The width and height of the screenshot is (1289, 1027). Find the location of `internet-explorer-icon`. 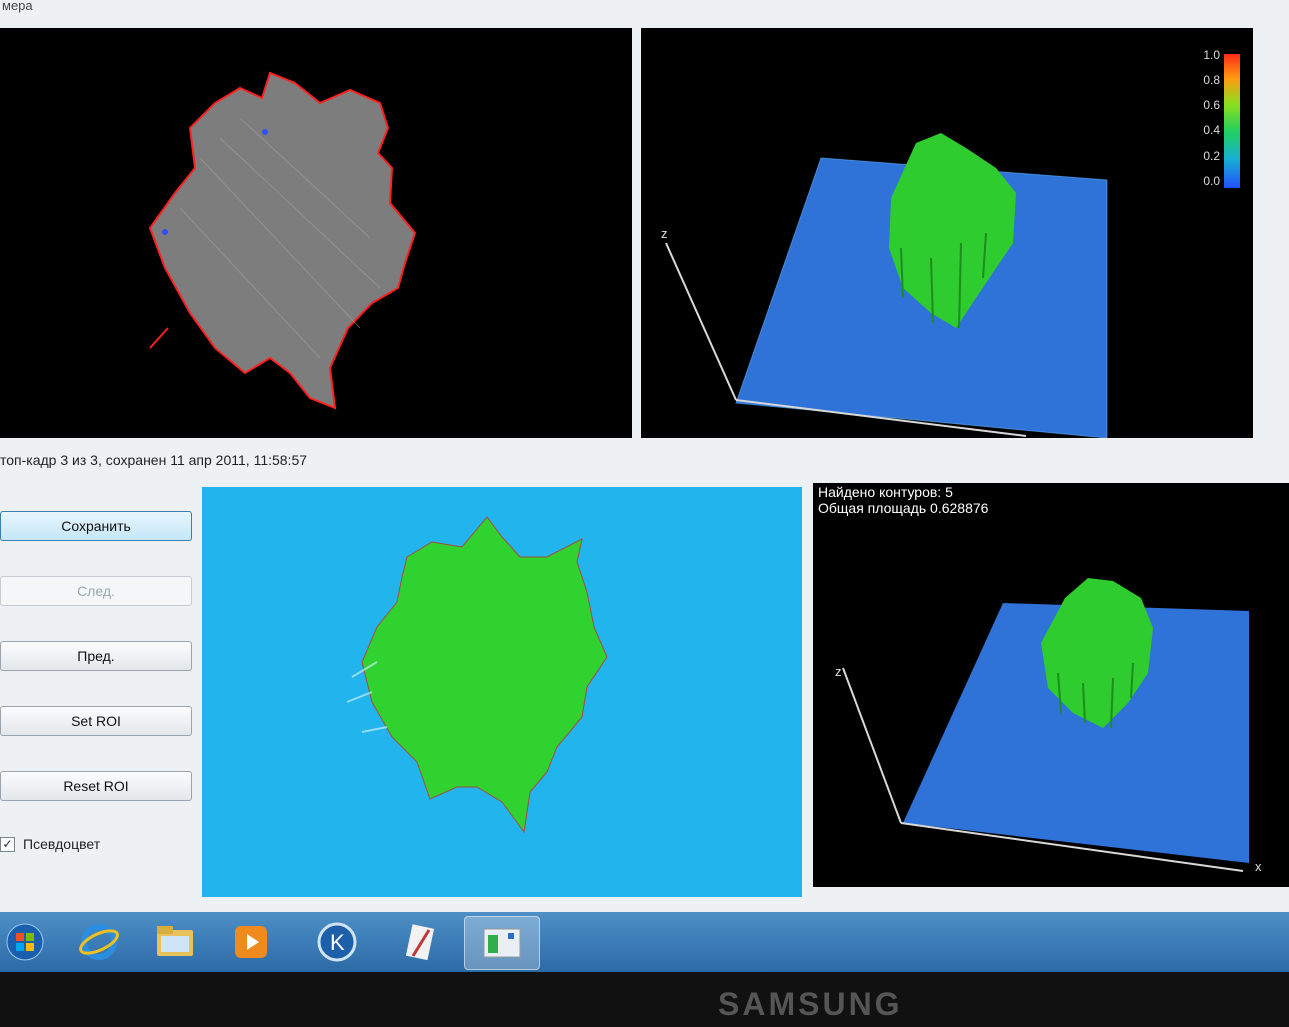

internet-explorer-icon is located at coordinates (99, 942).